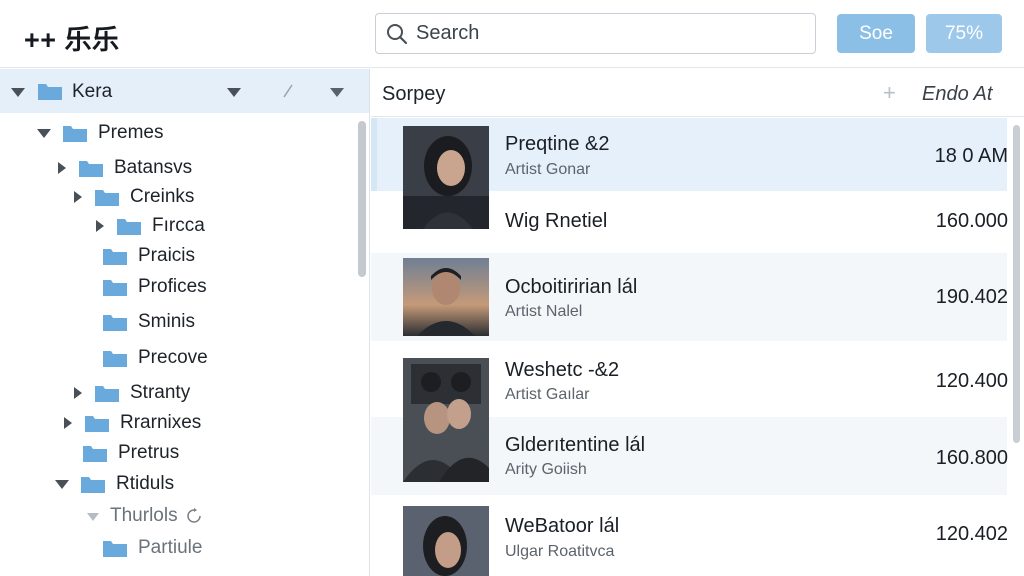 This screenshot has width=1024, height=576. What do you see at coordinates (288, 91) in the screenshot?
I see `edit-icon` at bounding box center [288, 91].